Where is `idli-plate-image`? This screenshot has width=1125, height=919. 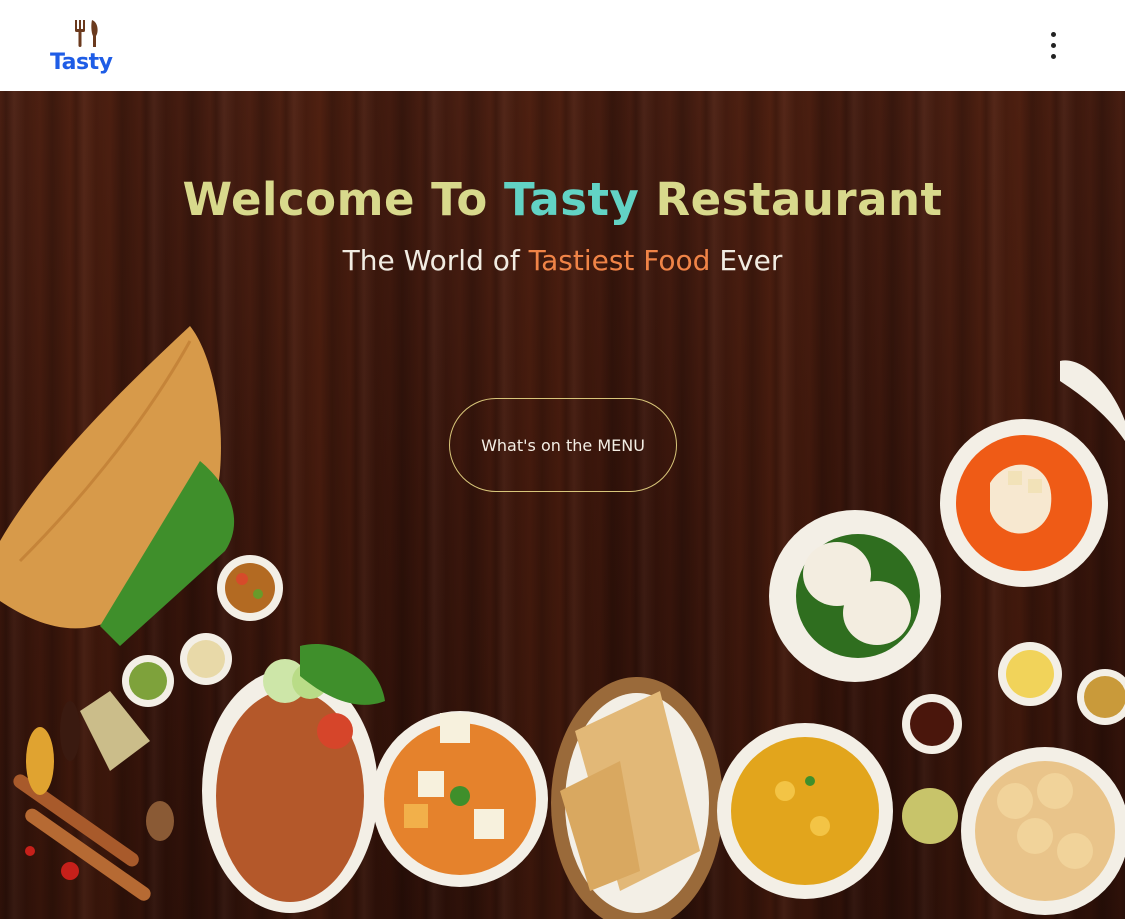 idli-plate-image is located at coordinates (855, 596).